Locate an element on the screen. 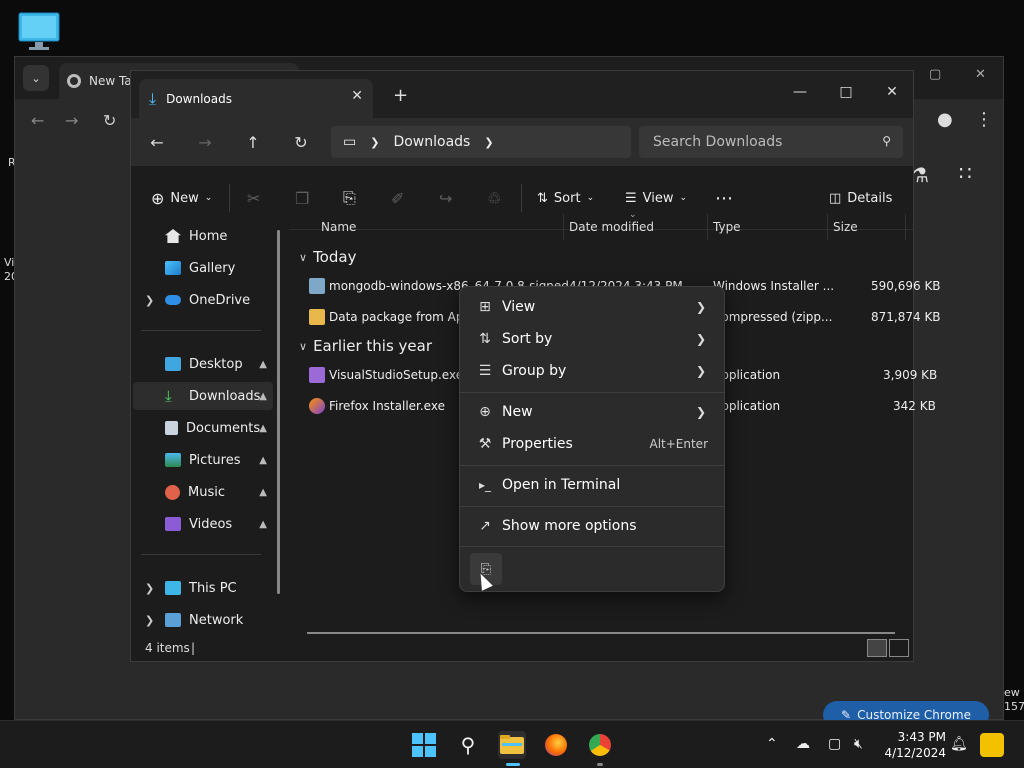 This screenshot has width=1024, height=768. column-name: Name is located at coordinates (338, 227).